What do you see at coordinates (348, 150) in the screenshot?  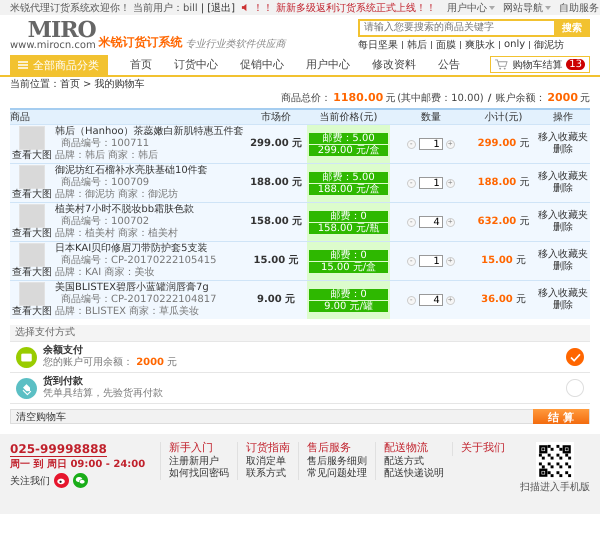 I see `unit-price-tag: 299.00 元/盒` at bounding box center [348, 150].